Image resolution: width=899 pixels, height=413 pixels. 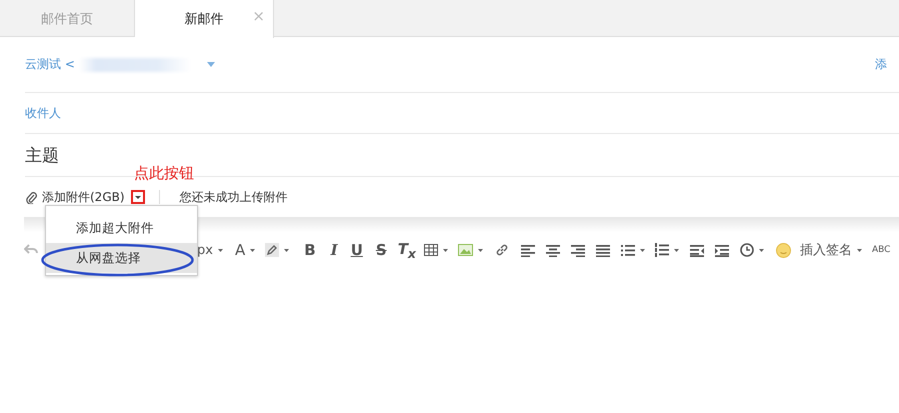 What do you see at coordinates (528, 250) in the screenshot?
I see `align-left-icon` at bounding box center [528, 250].